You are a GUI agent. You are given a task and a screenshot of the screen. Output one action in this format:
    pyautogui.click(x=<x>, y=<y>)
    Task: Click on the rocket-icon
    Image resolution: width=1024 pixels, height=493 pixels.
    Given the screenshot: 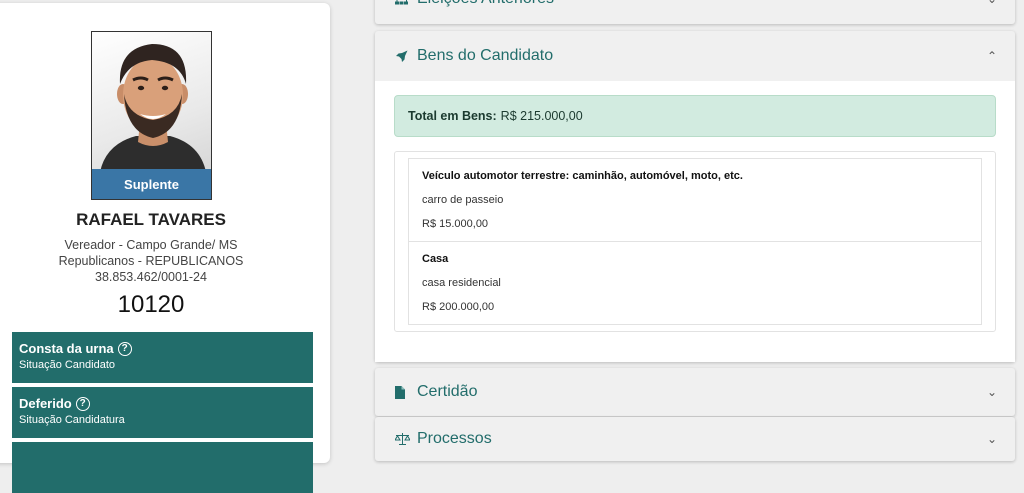 What is the action you would take?
    pyautogui.click(x=404, y=56)
    